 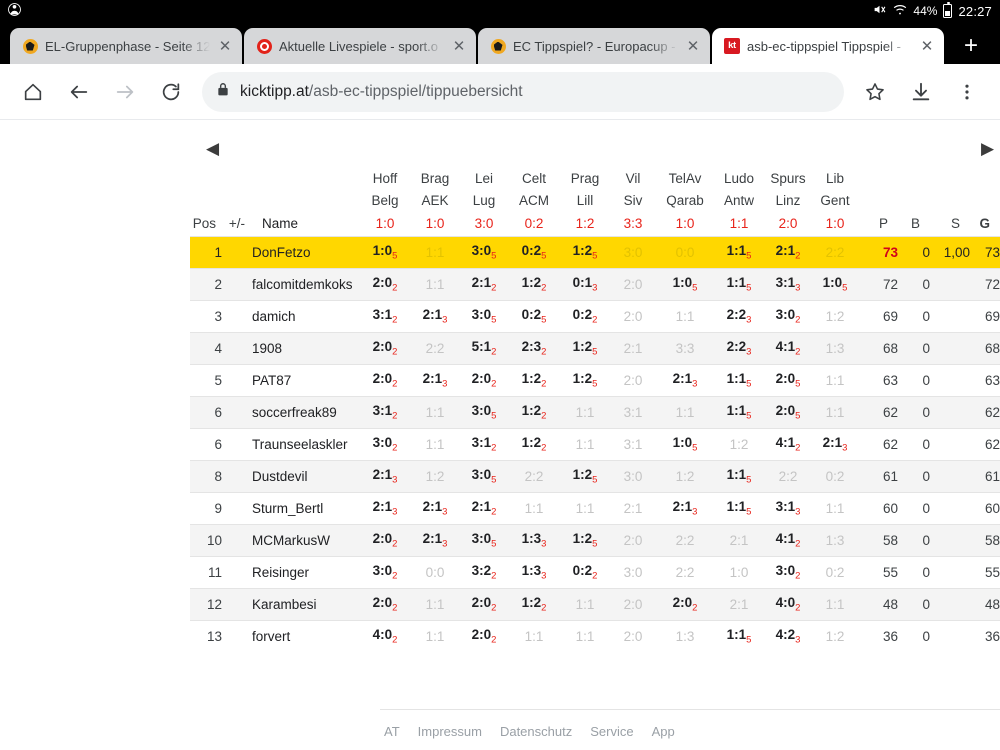 What do you see at coordinates (484, 380) in the screenshot?
I see `row-tip-cell: 2:02` at bounding box center [484, 380].